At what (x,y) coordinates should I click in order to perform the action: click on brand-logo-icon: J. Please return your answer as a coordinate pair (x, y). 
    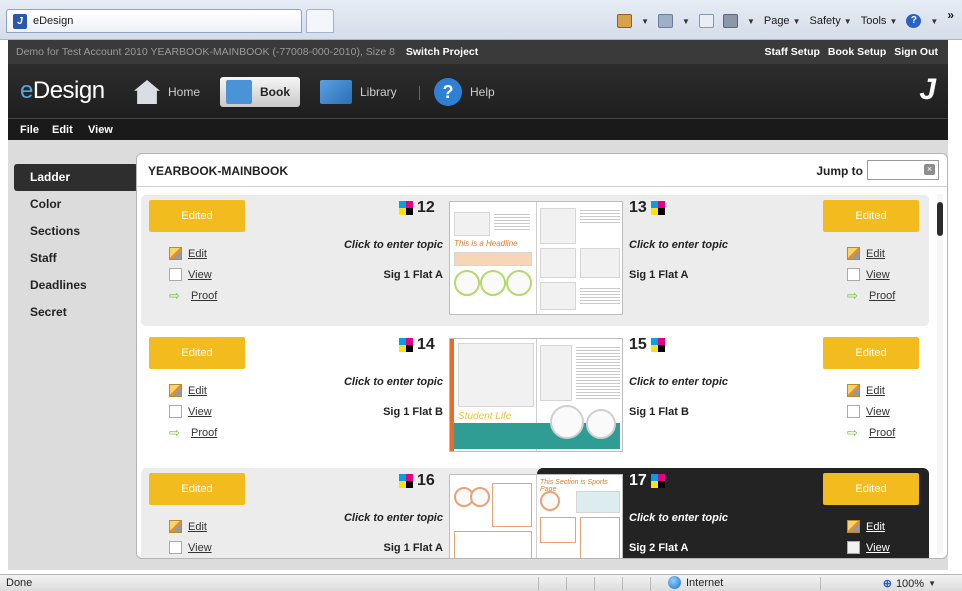
    Looking at the image, I should click on (927, 89).